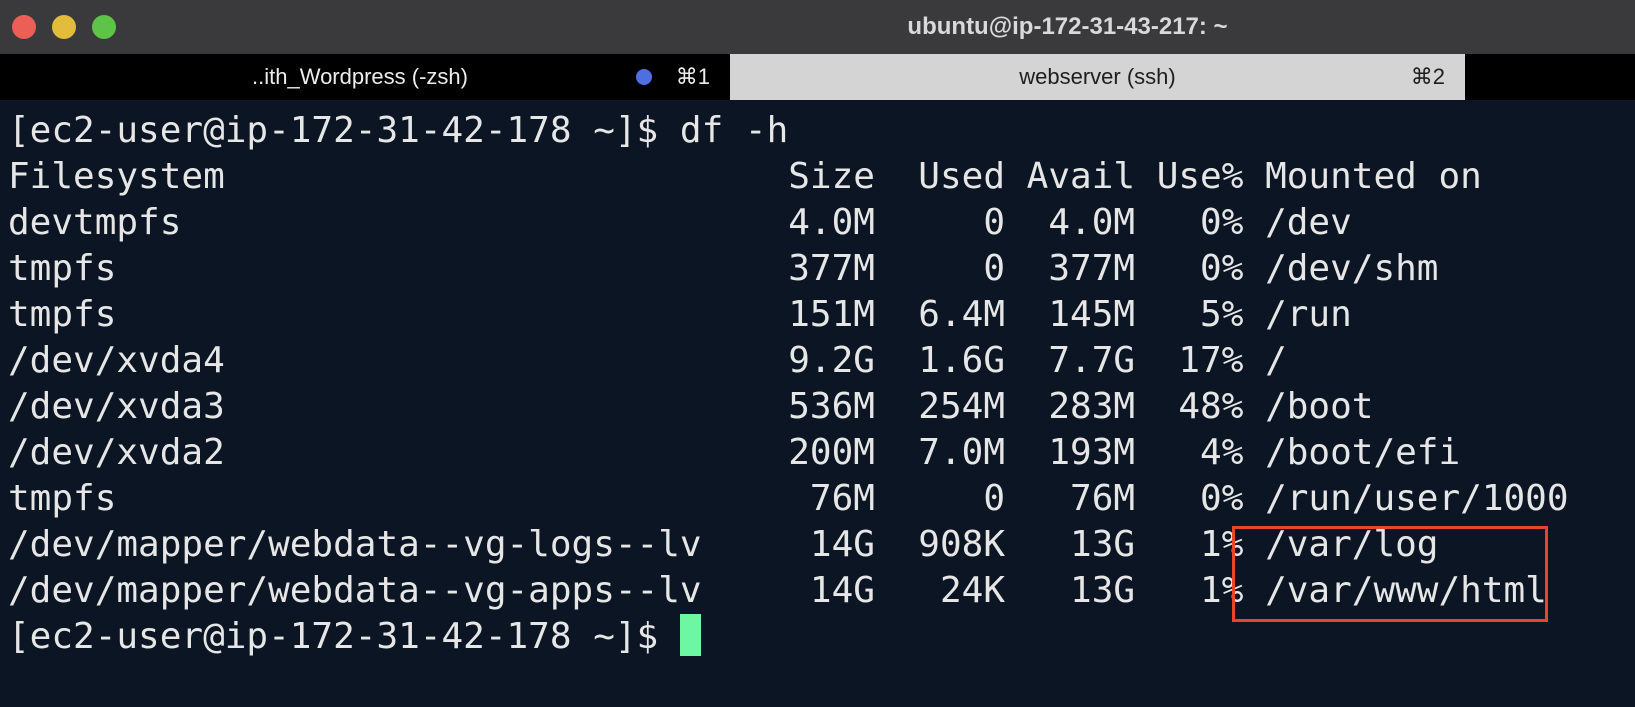 The width and height of the screenshot is (1635, 707). Describe the element at coordinates (1427, 76) in the screenshot. I see `tab-shortcut: ⌘2` at that location.